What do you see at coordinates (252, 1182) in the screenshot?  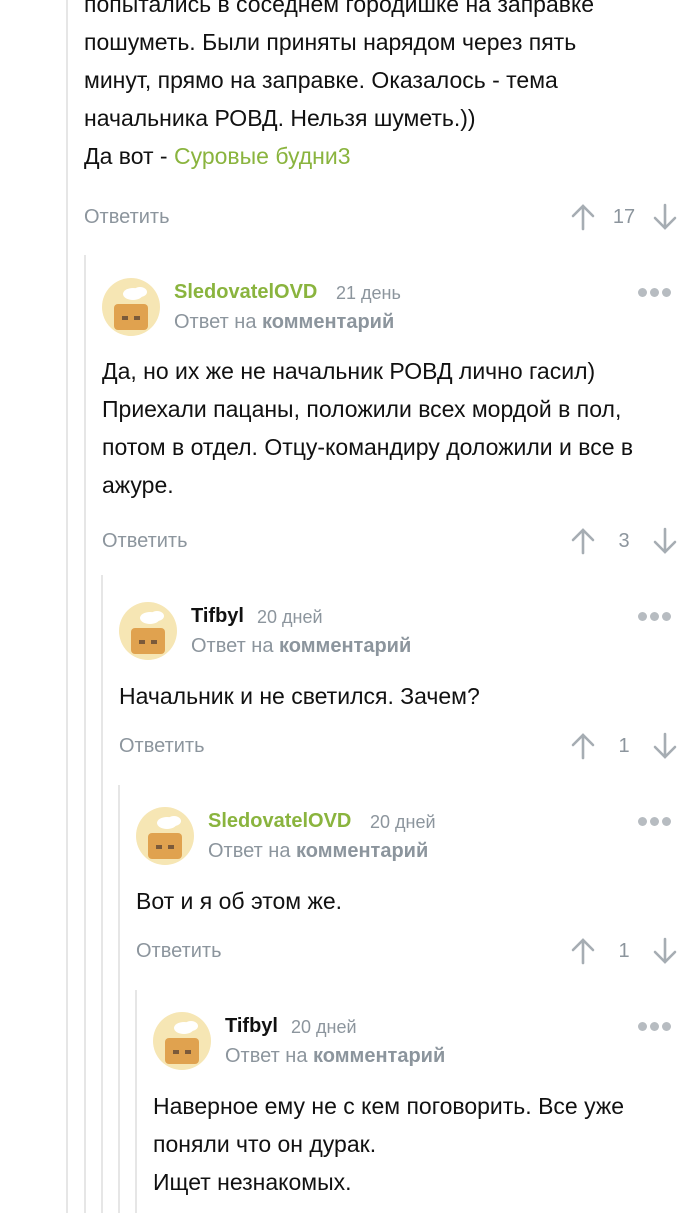 I see `comment-line: Ищет незнакомых.` at bounding box center [252, 1182].